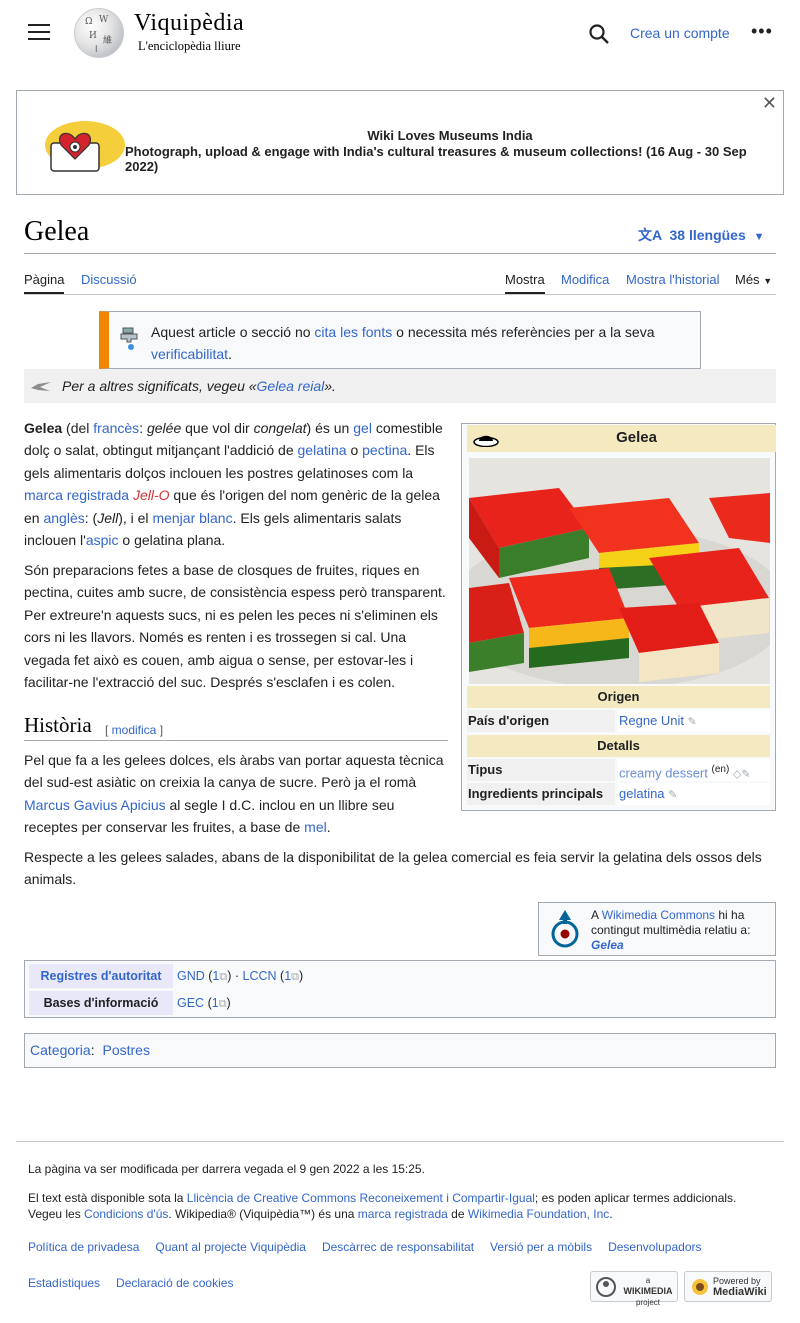  What do you see at coordinates (101, 976) in the screenshot?
I see `authority-label: Registres d'autoritat` at bounding box center [101, 976].